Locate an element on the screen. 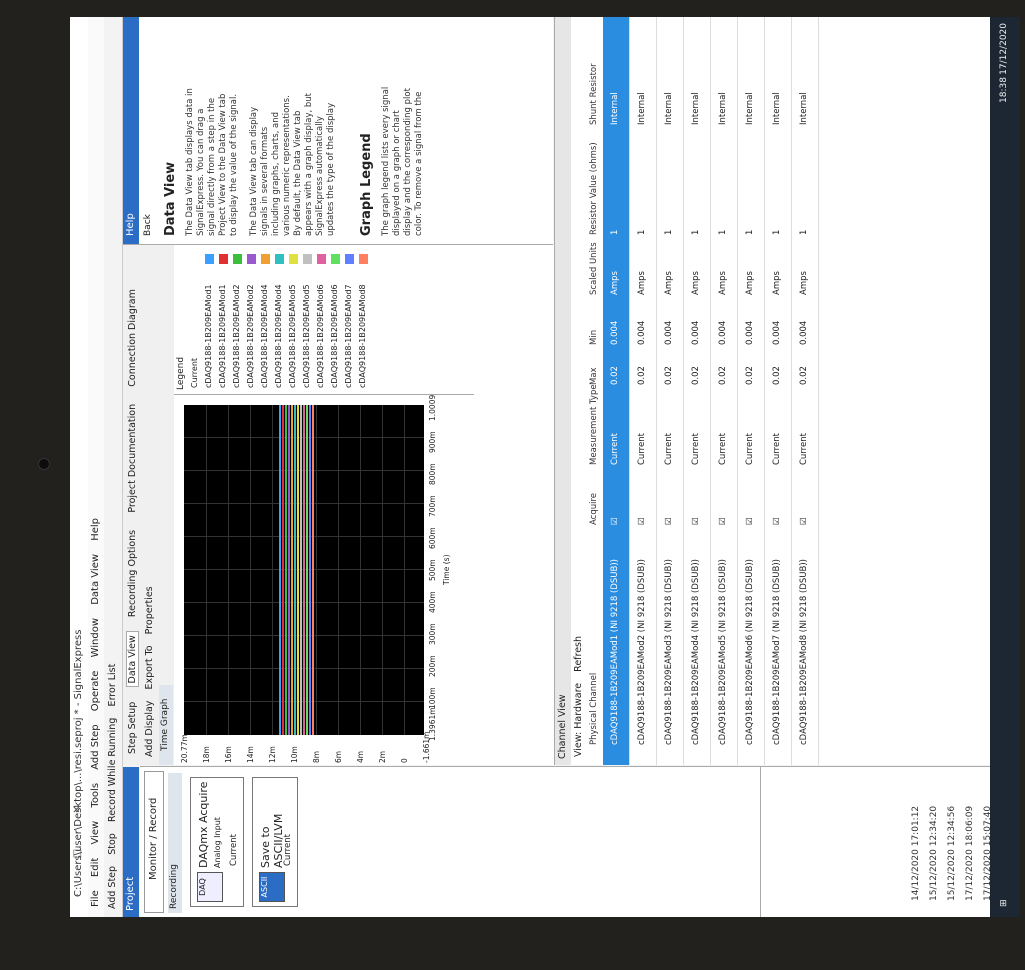 The image size is (1025, 970). step-channel: Current is located at coordinates (234, 850).